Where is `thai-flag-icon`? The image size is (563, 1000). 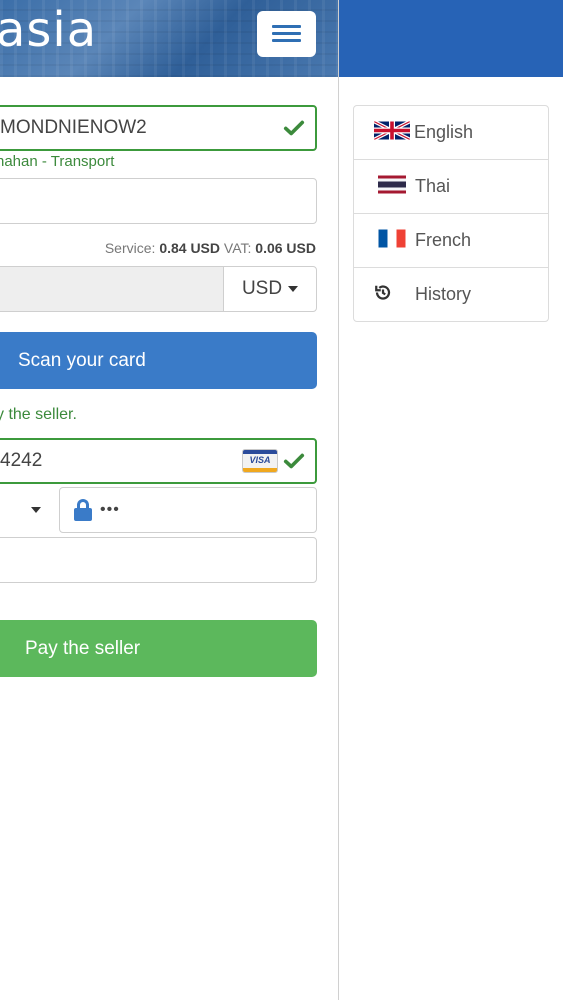
thai-flag-icon is located at coordinates (392, 186).